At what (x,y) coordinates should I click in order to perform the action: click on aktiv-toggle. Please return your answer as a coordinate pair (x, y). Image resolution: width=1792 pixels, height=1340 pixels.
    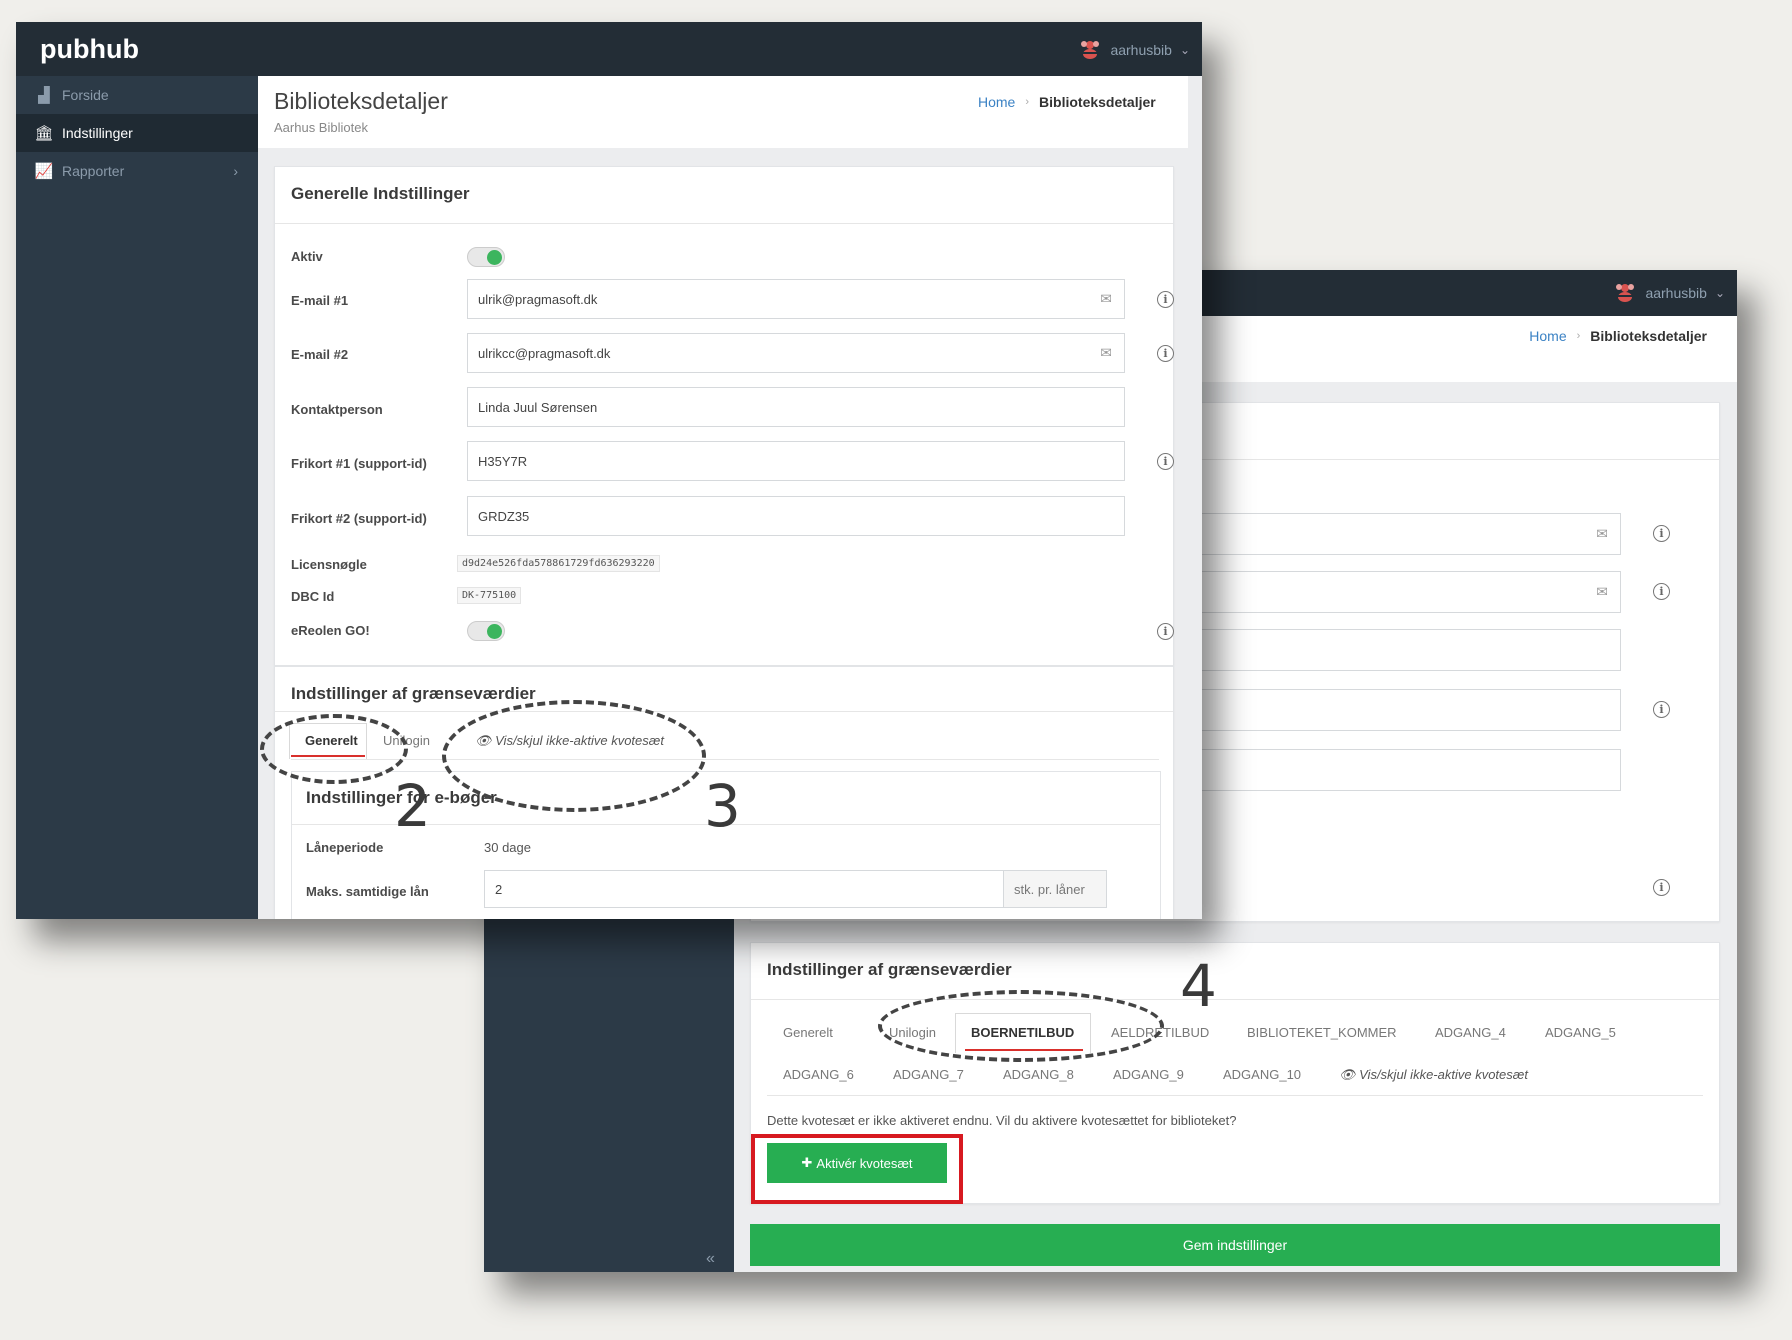
    Looking at the image, I should click on (486, 257).